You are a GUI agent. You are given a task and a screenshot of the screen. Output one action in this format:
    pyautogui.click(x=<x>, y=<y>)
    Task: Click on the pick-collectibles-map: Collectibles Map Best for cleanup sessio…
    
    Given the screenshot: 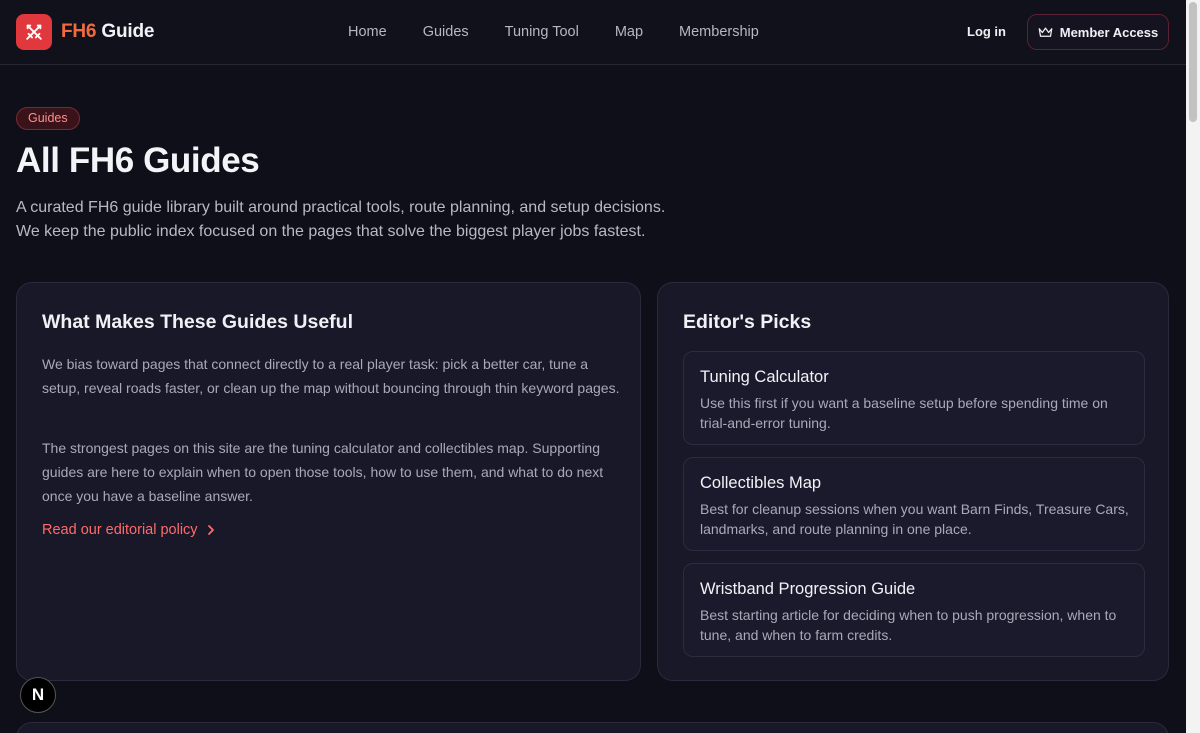 What is the action you would take?
    pyautogui.click(x=914, y=504)
    